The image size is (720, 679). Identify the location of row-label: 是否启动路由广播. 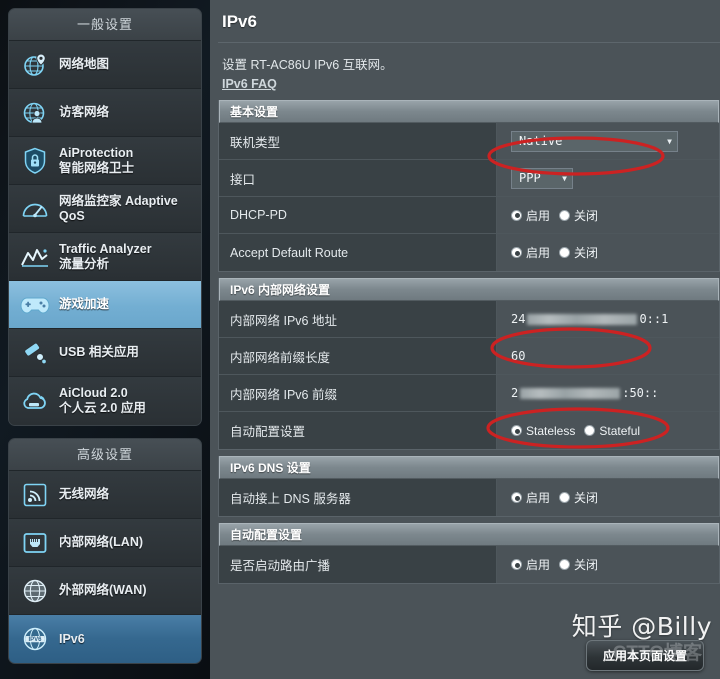
(358, 564).